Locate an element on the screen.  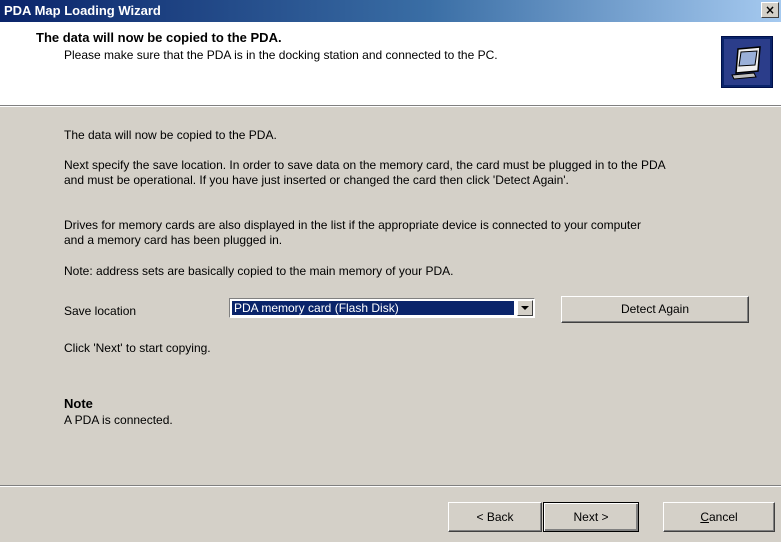
next-label: Next > is located at coordinates (591, 517).